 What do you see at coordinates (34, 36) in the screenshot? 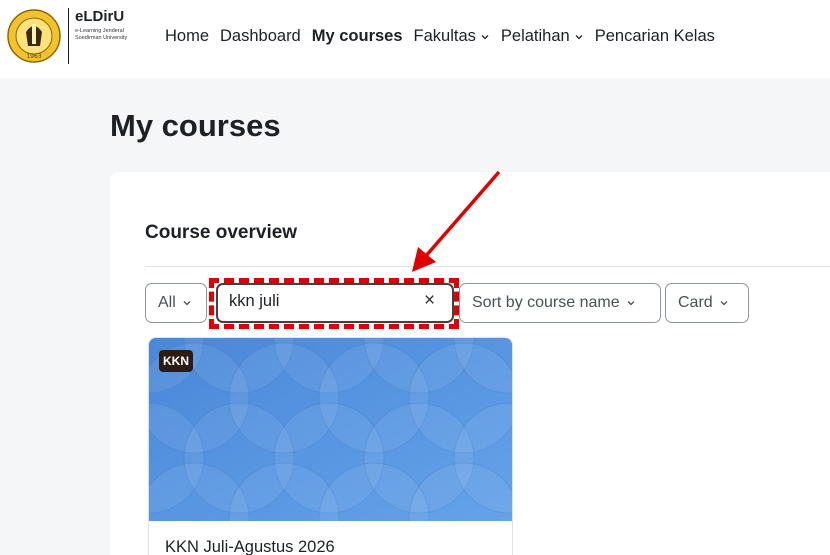
I see `university-seal-logo: 1963` at bounding box center [34, 36].